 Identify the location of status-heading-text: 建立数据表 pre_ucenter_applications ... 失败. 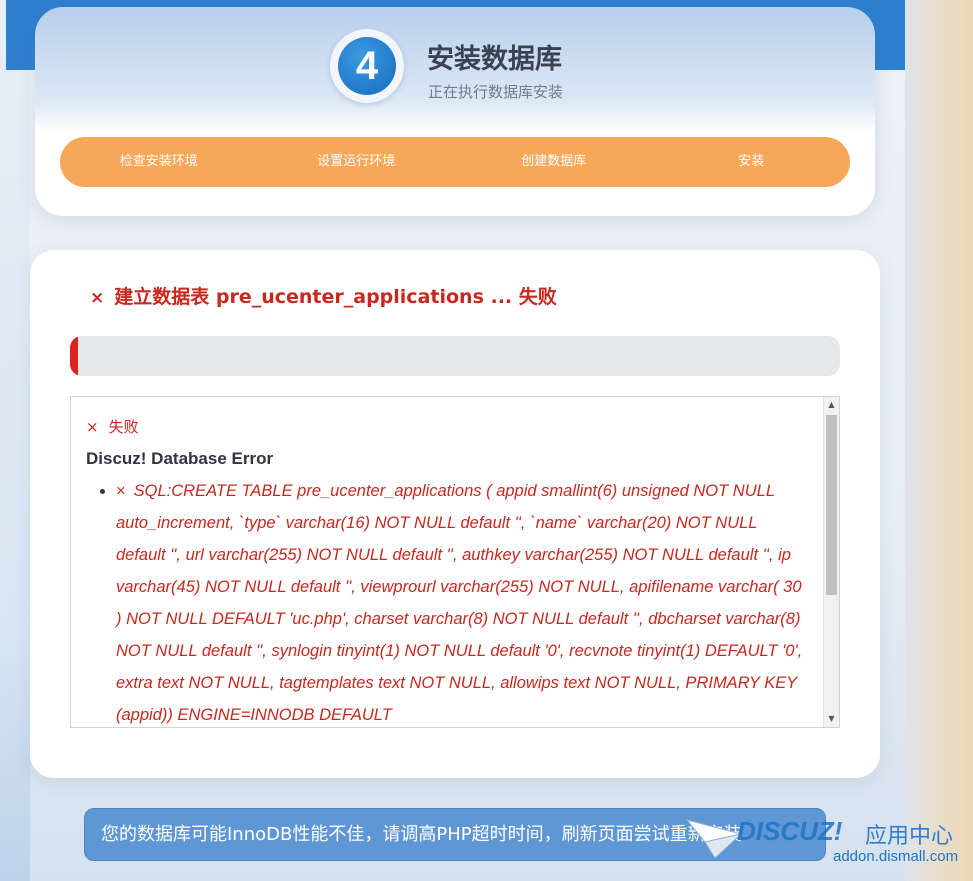
(335, 297).